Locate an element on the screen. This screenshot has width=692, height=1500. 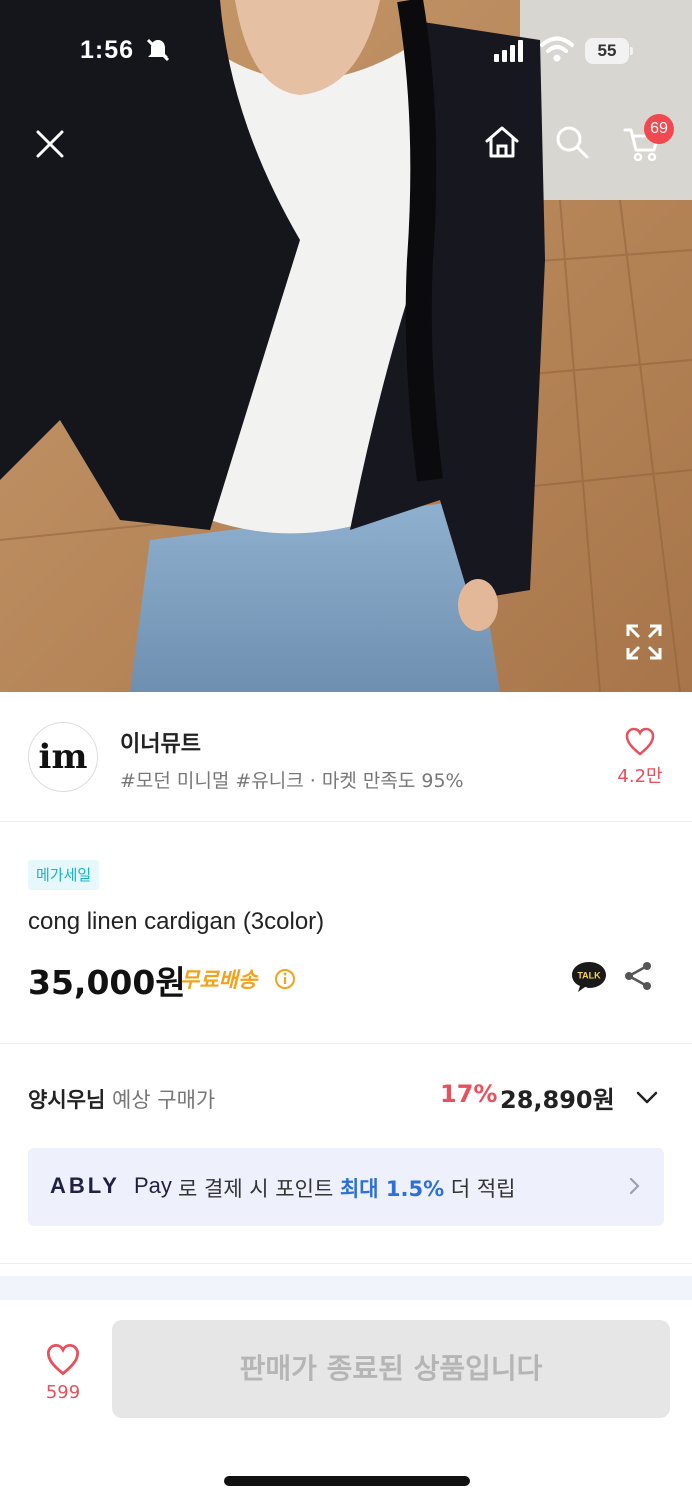
pay-text-before: 로 결제 시 포인트 is located at coordinates (256, 1189).